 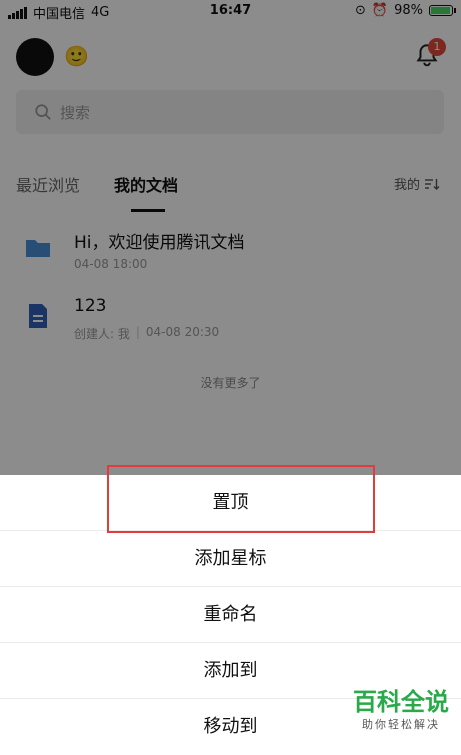 What do you see at coordinates (241, 499) in the screenshot?
I see `highlight-box` at bounding box center [241, 499].